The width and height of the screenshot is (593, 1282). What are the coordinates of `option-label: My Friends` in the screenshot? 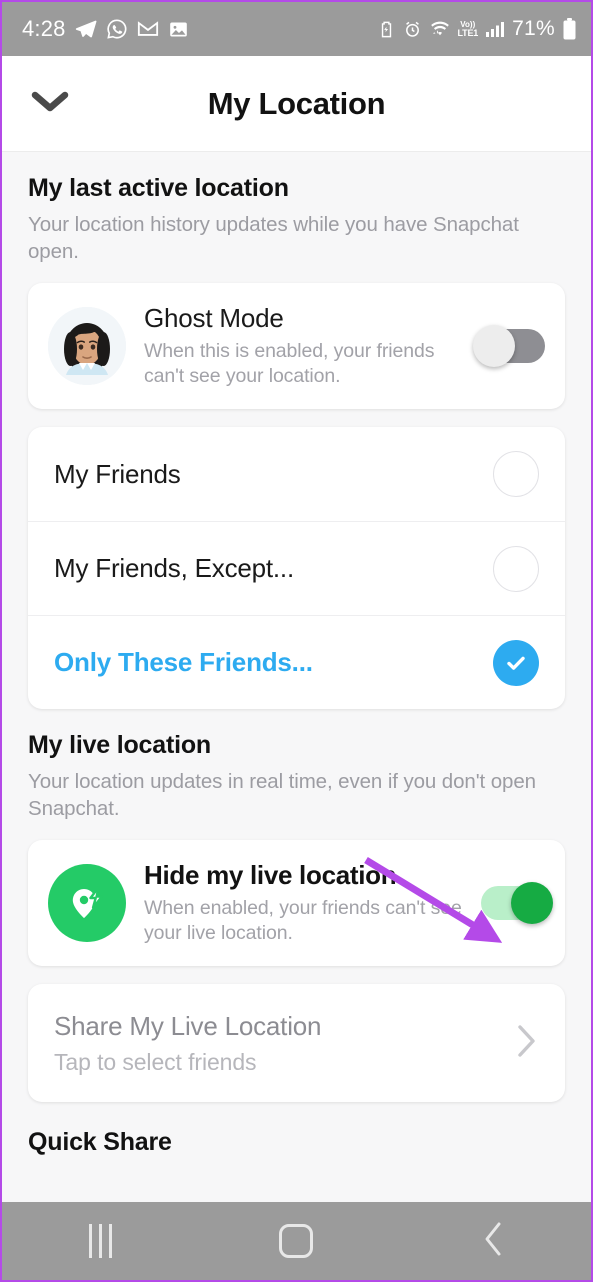 It's located at (117, 473).